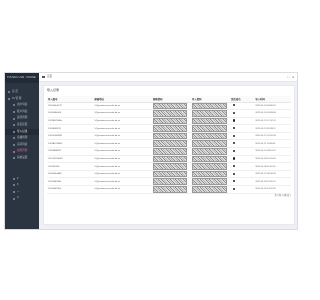  What do you see at coordinates (288, 77) in the screenshot?
I see `fullscreen-icon: ⛶` at bounding box center [288, 77].